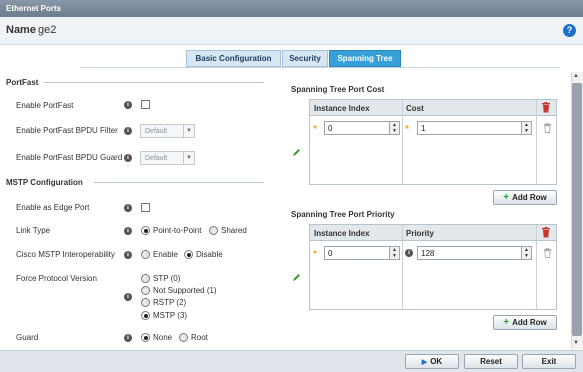 The width and height of the screenshot is (583, 372). What do you see at coordinates (67, 130) in the screenshot?
I see `bpdu-filter-label: Enable PortFast BPDU Filter` at bounding box center [67, 130].